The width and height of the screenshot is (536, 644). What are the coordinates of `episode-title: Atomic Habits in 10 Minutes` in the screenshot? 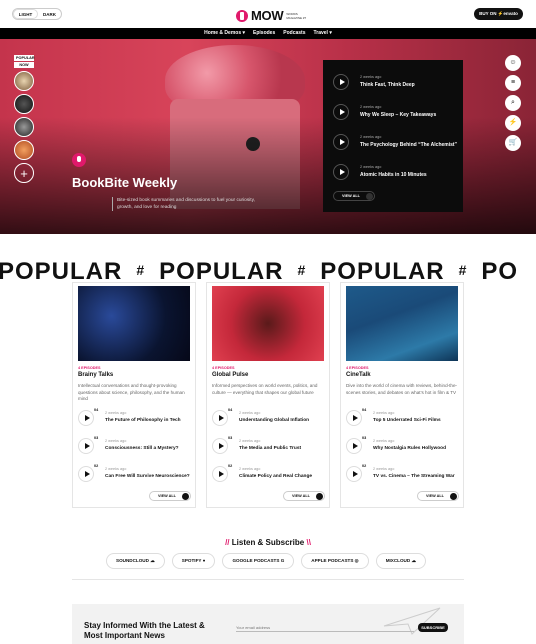 It's located at (393, 175).